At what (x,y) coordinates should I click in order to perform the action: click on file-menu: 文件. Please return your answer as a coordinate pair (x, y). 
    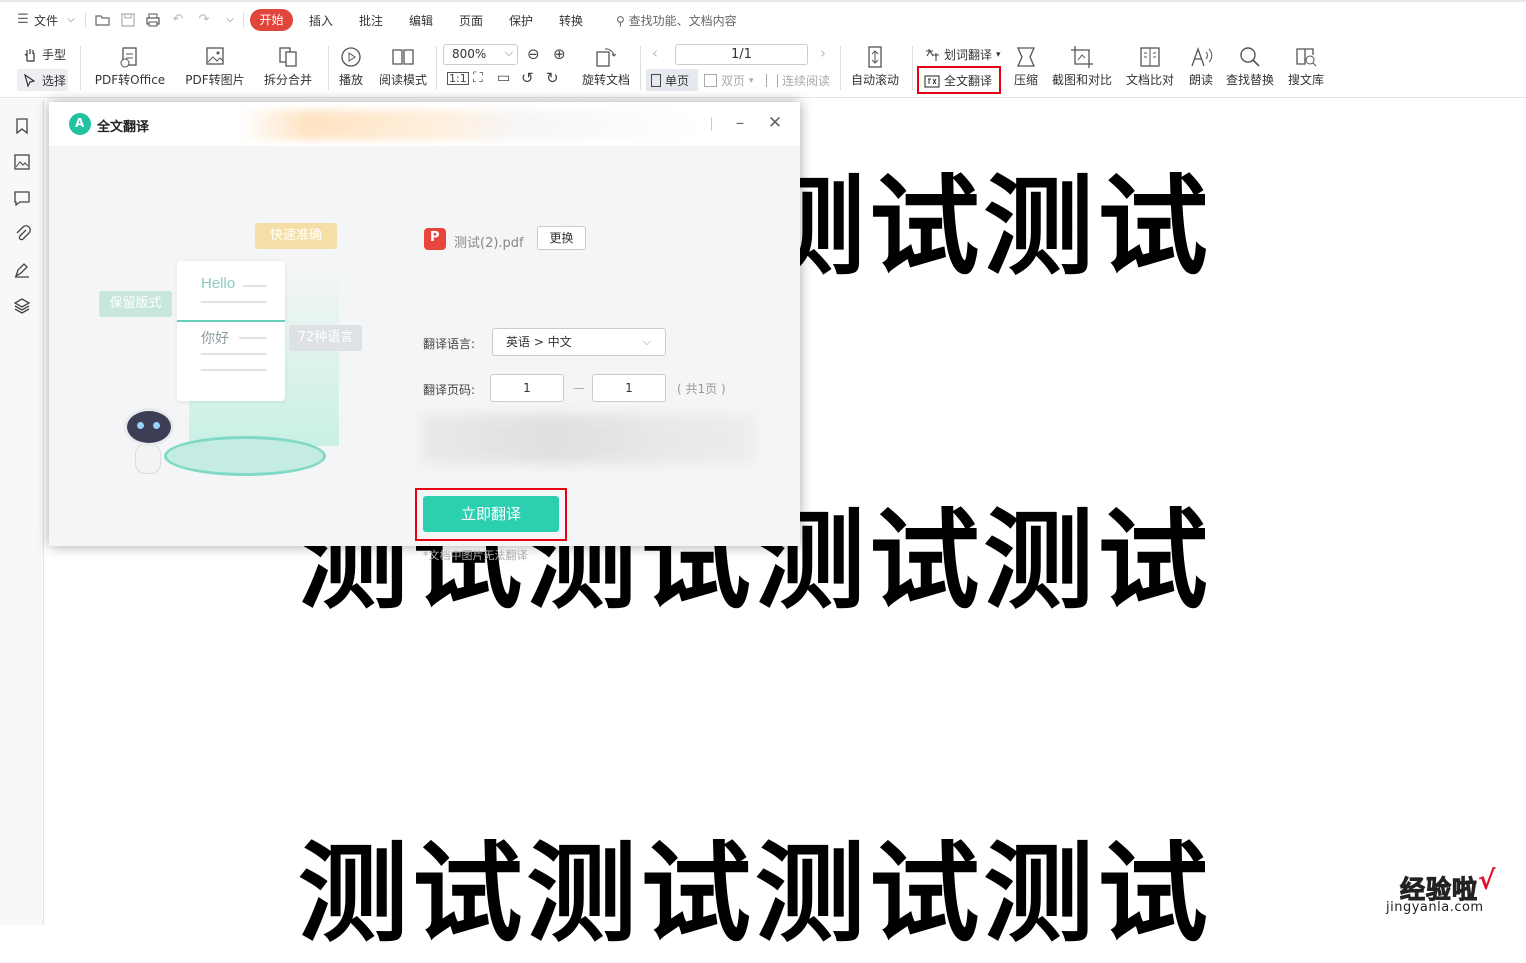
    Looking at the image, I should click on (46, 20).